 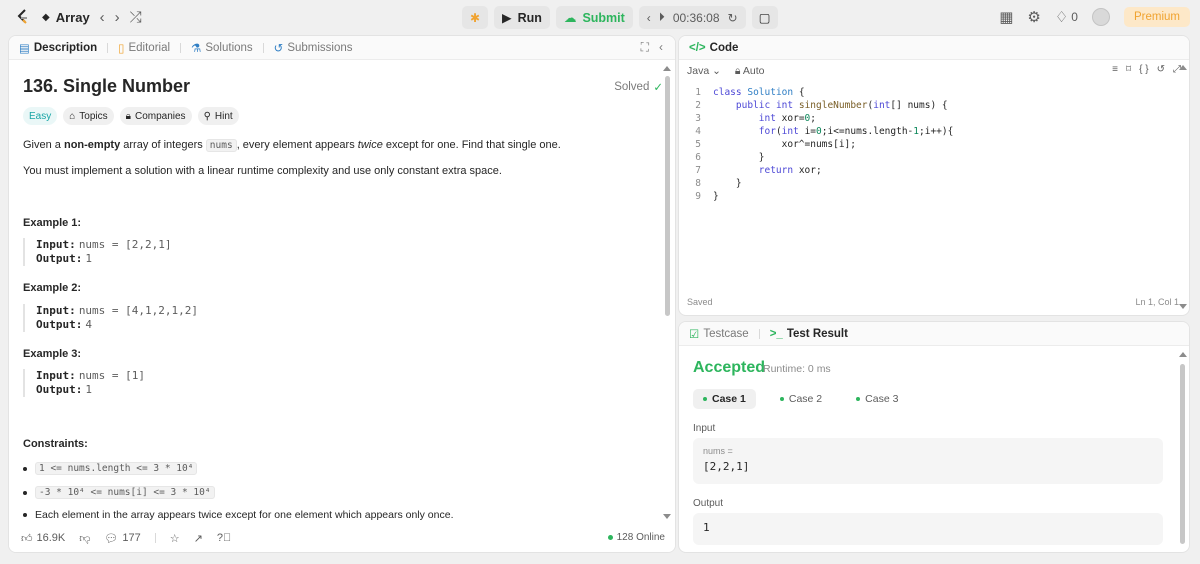 What do you see at coordinates (570, 18) in the screenshot?
I see `cloud-upload-icon: ☁` at bounding box center [570, 18].